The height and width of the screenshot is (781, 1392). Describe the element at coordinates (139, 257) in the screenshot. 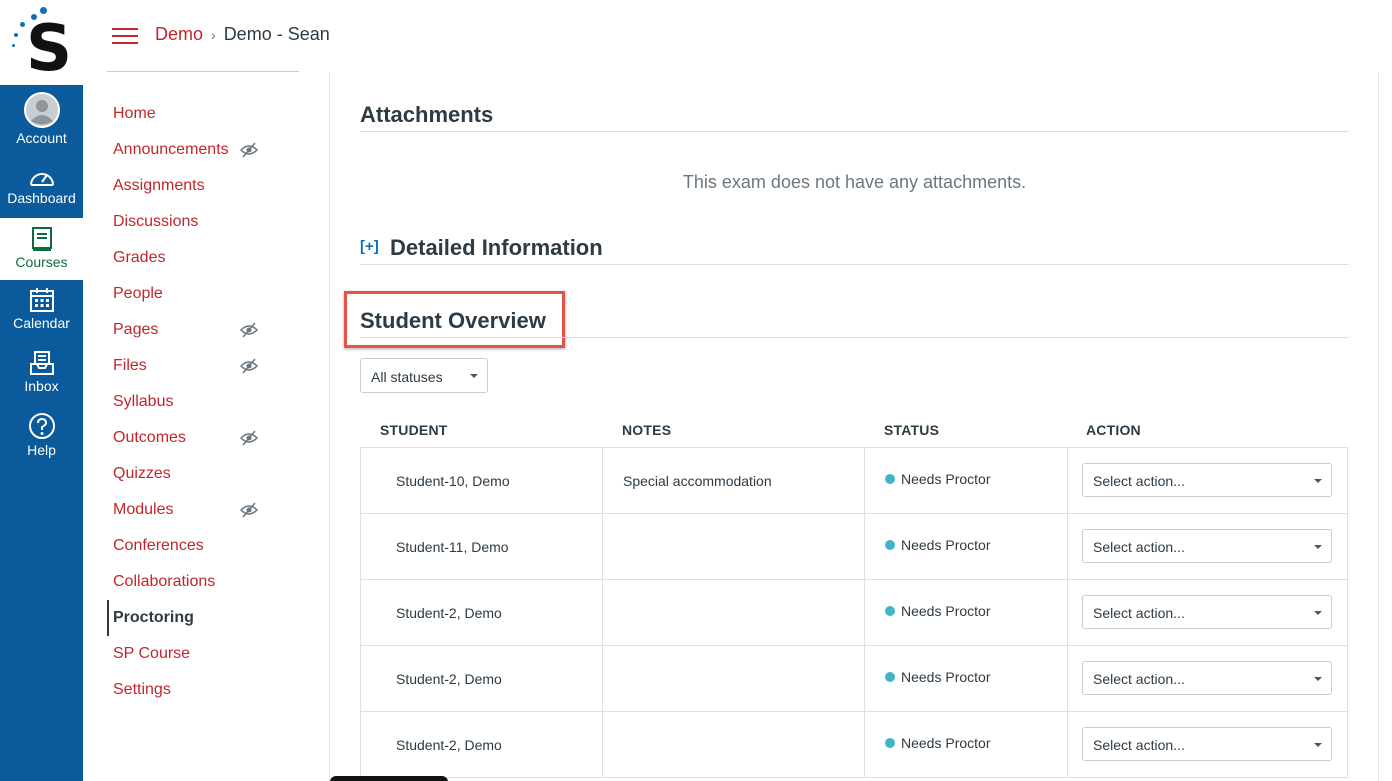

I see `course-nav-label: Grades` at that location.